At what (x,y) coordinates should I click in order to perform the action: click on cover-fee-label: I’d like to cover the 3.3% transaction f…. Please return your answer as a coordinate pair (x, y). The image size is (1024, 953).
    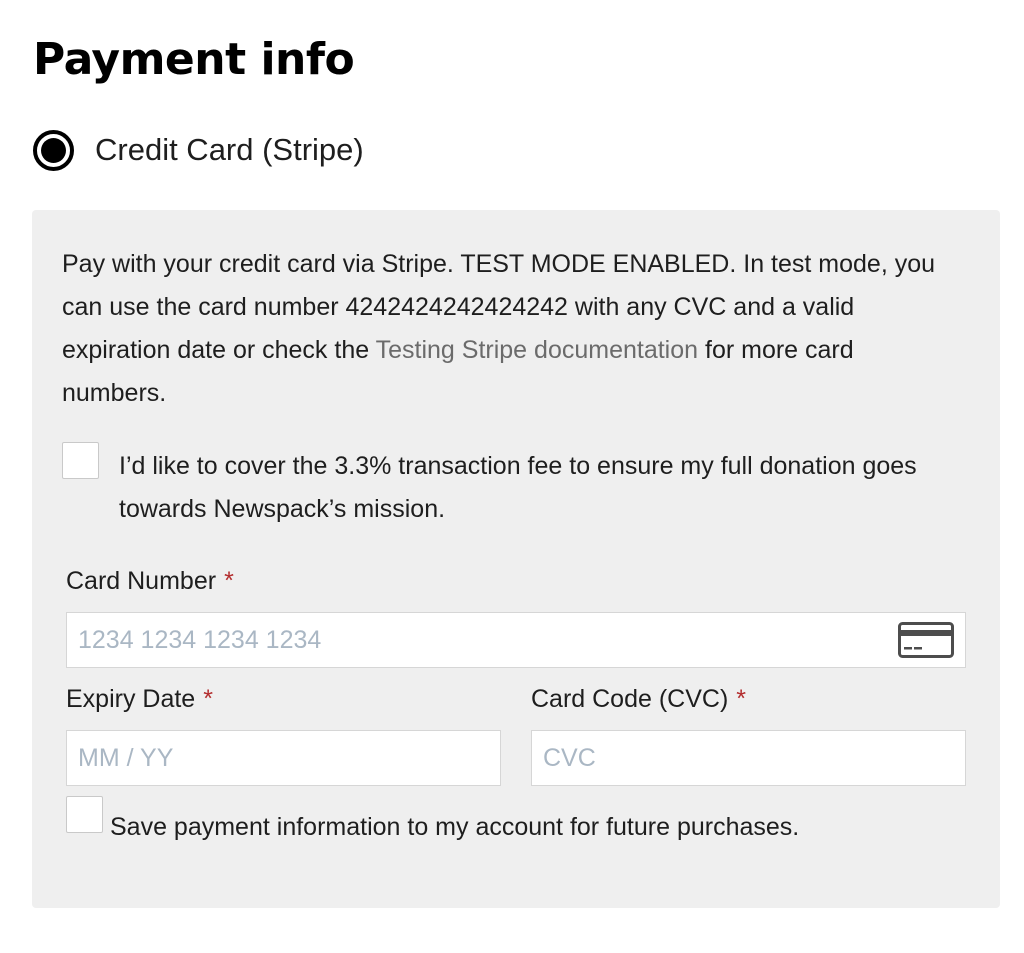
    Looking at the image, I should click on (518, 487).